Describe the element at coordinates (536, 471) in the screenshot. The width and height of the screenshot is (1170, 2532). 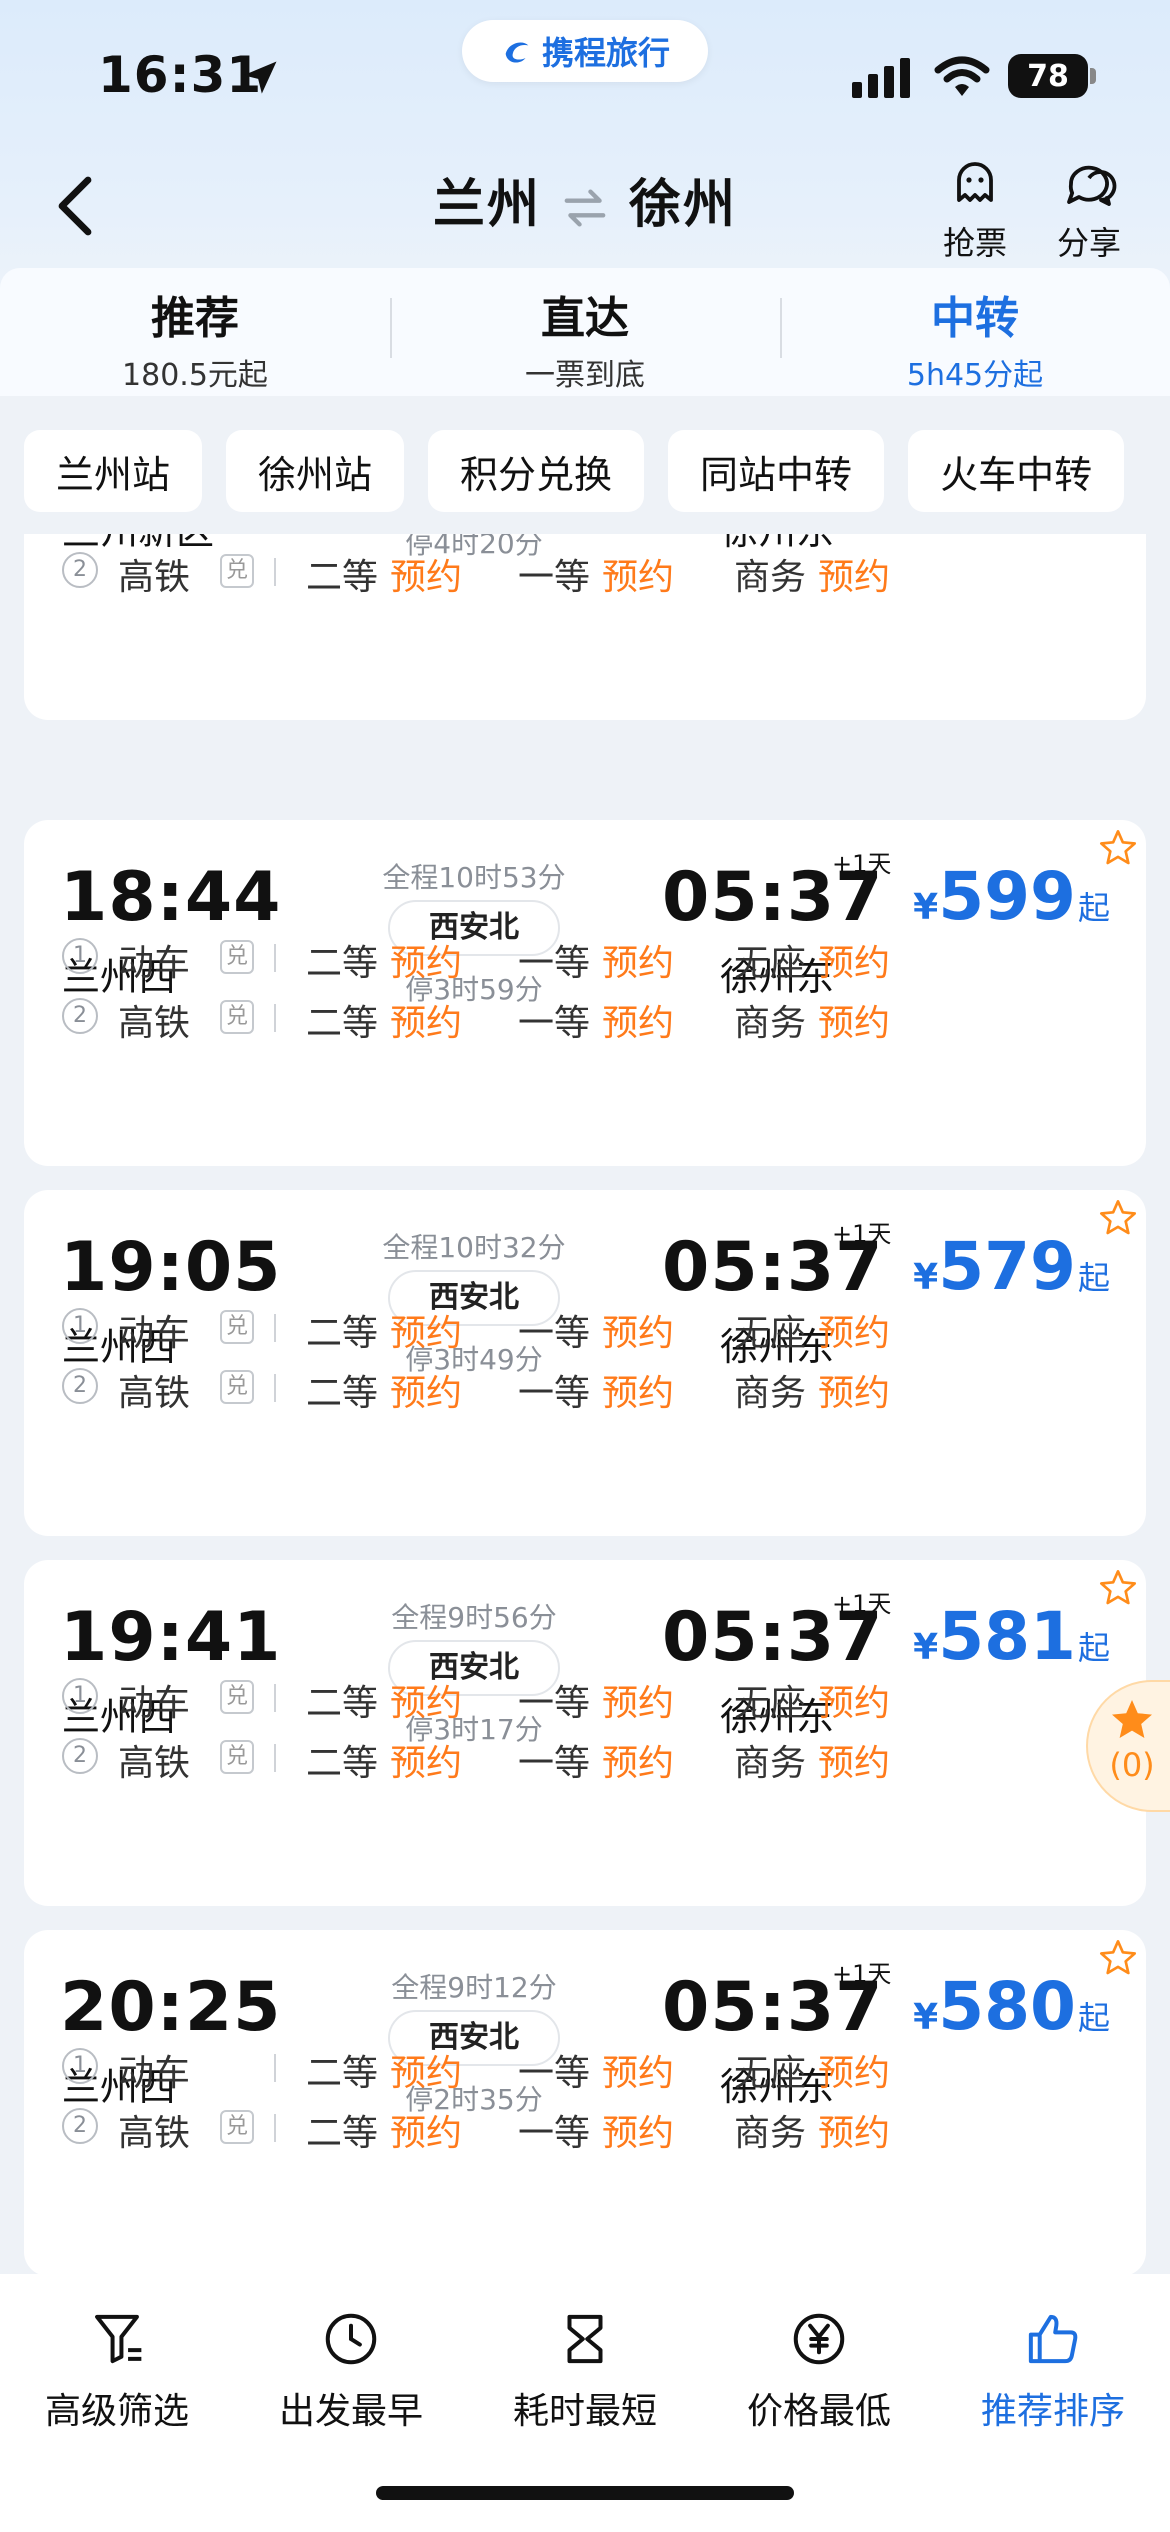
I see `chip-points-exchange: 积分兑换` at that location.